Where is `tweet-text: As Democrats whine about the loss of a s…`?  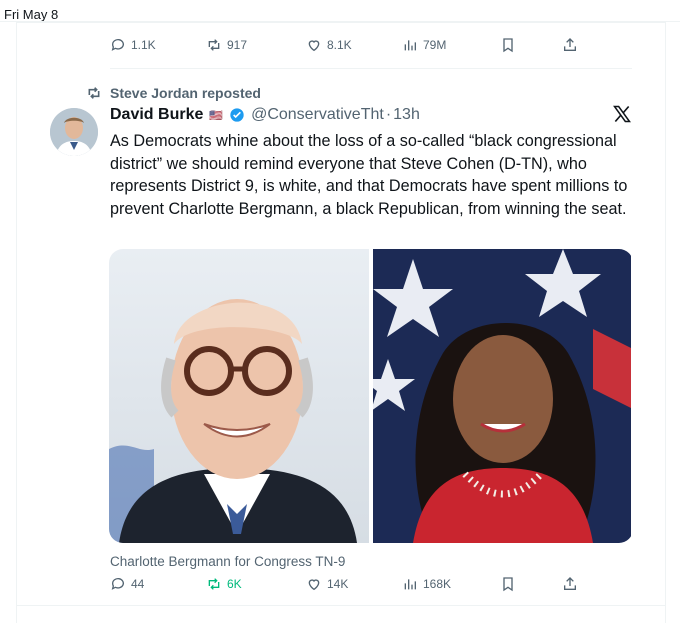
tweet-text: As Democrats whine about the loss of a s… is located at coordinates (369, 175).